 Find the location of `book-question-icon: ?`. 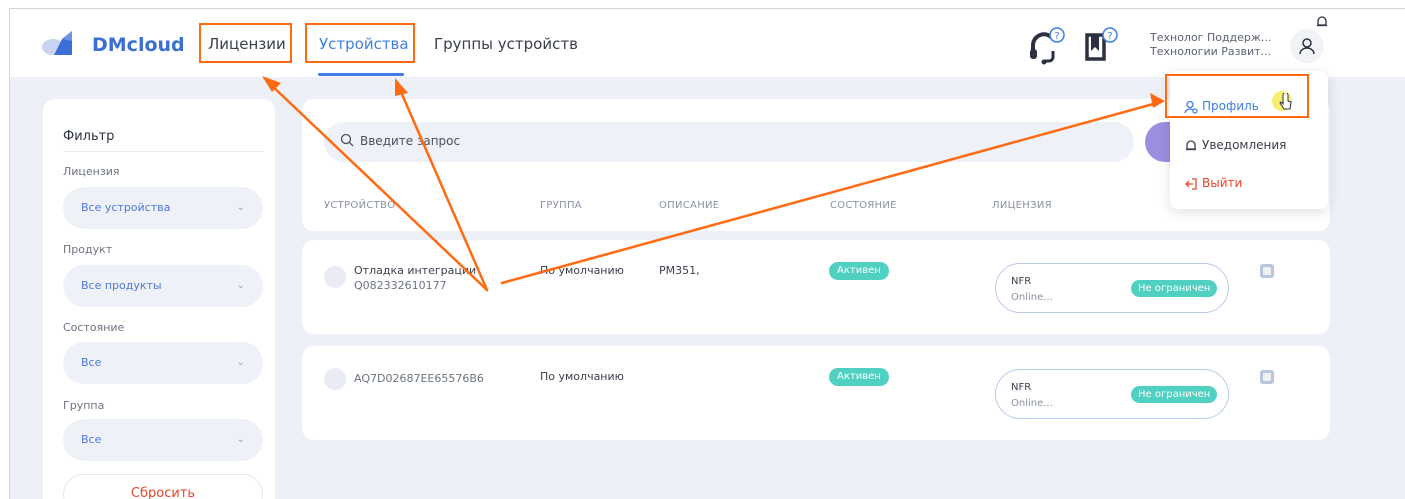

book-question-icon: ? is located at coordinates (1102, 45).